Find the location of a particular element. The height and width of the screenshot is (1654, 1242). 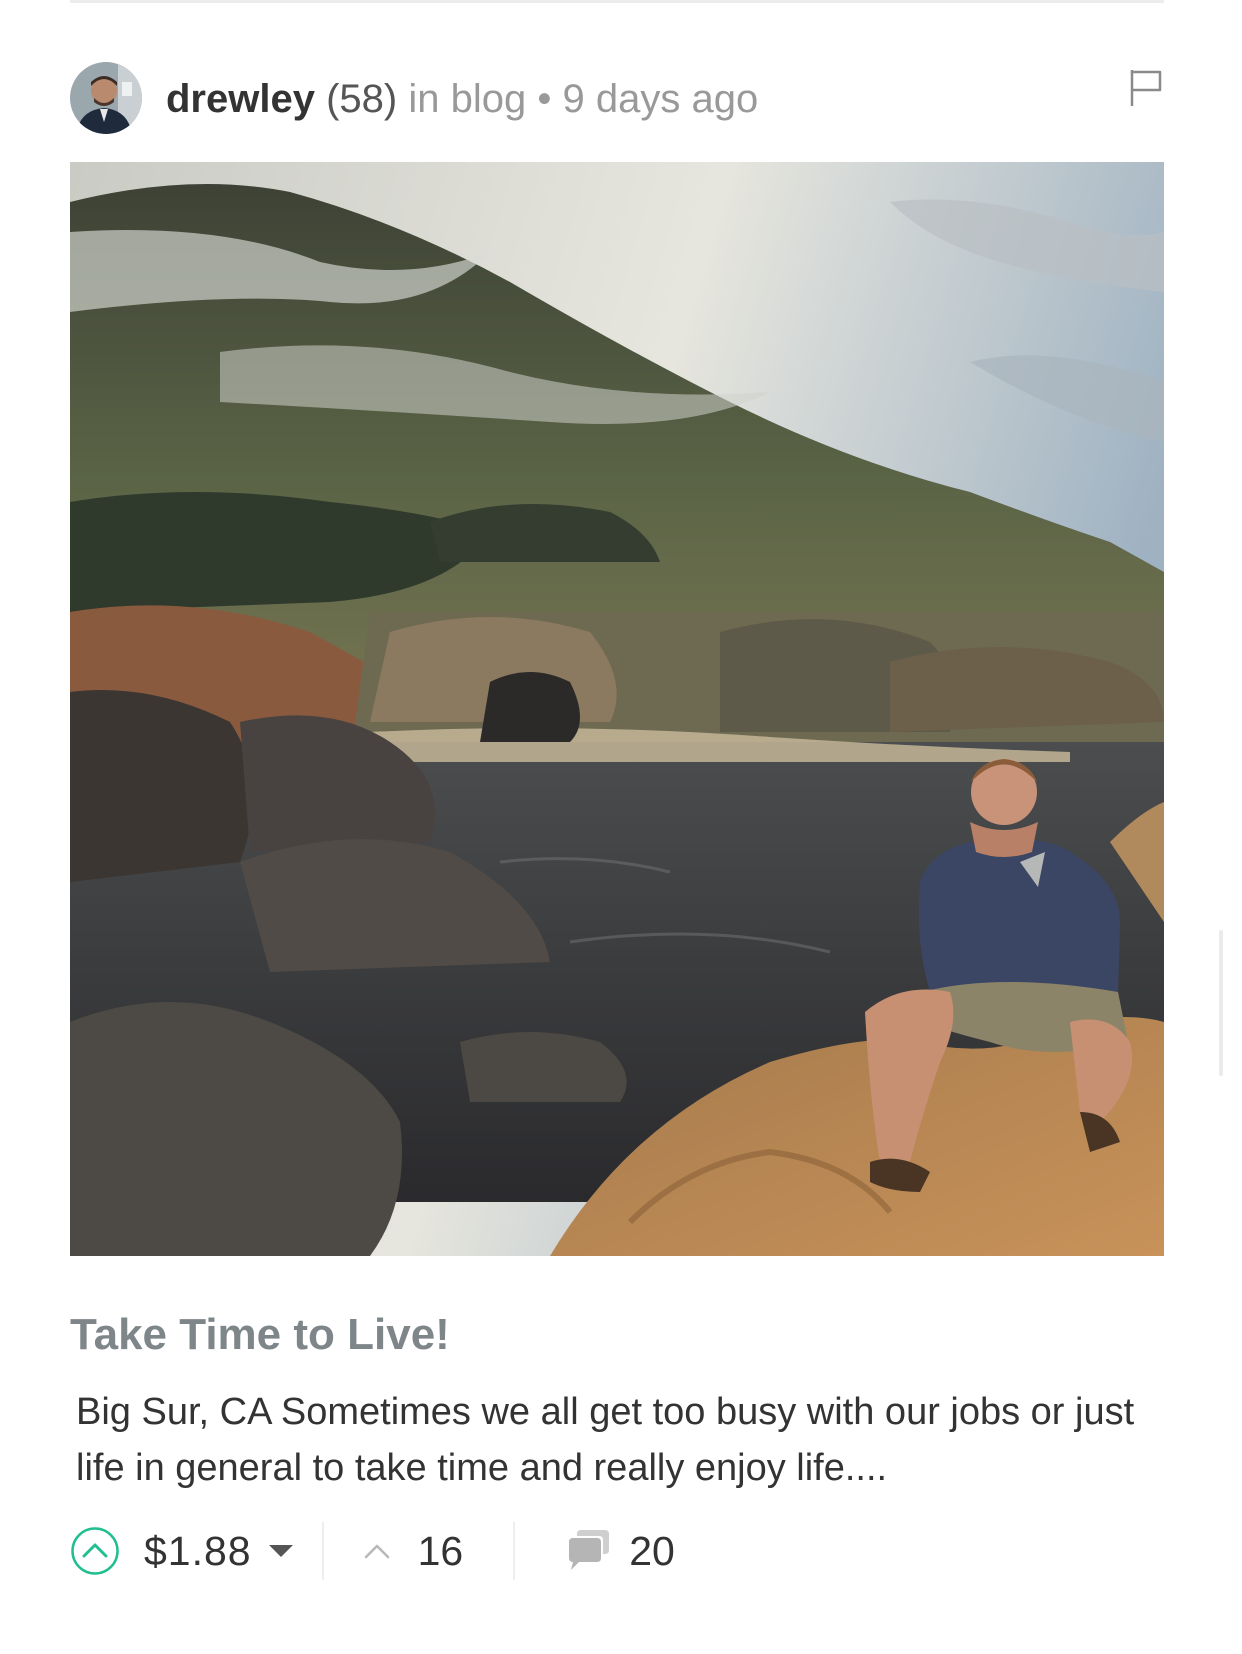

top-divider is located at coordinates (617, 1).